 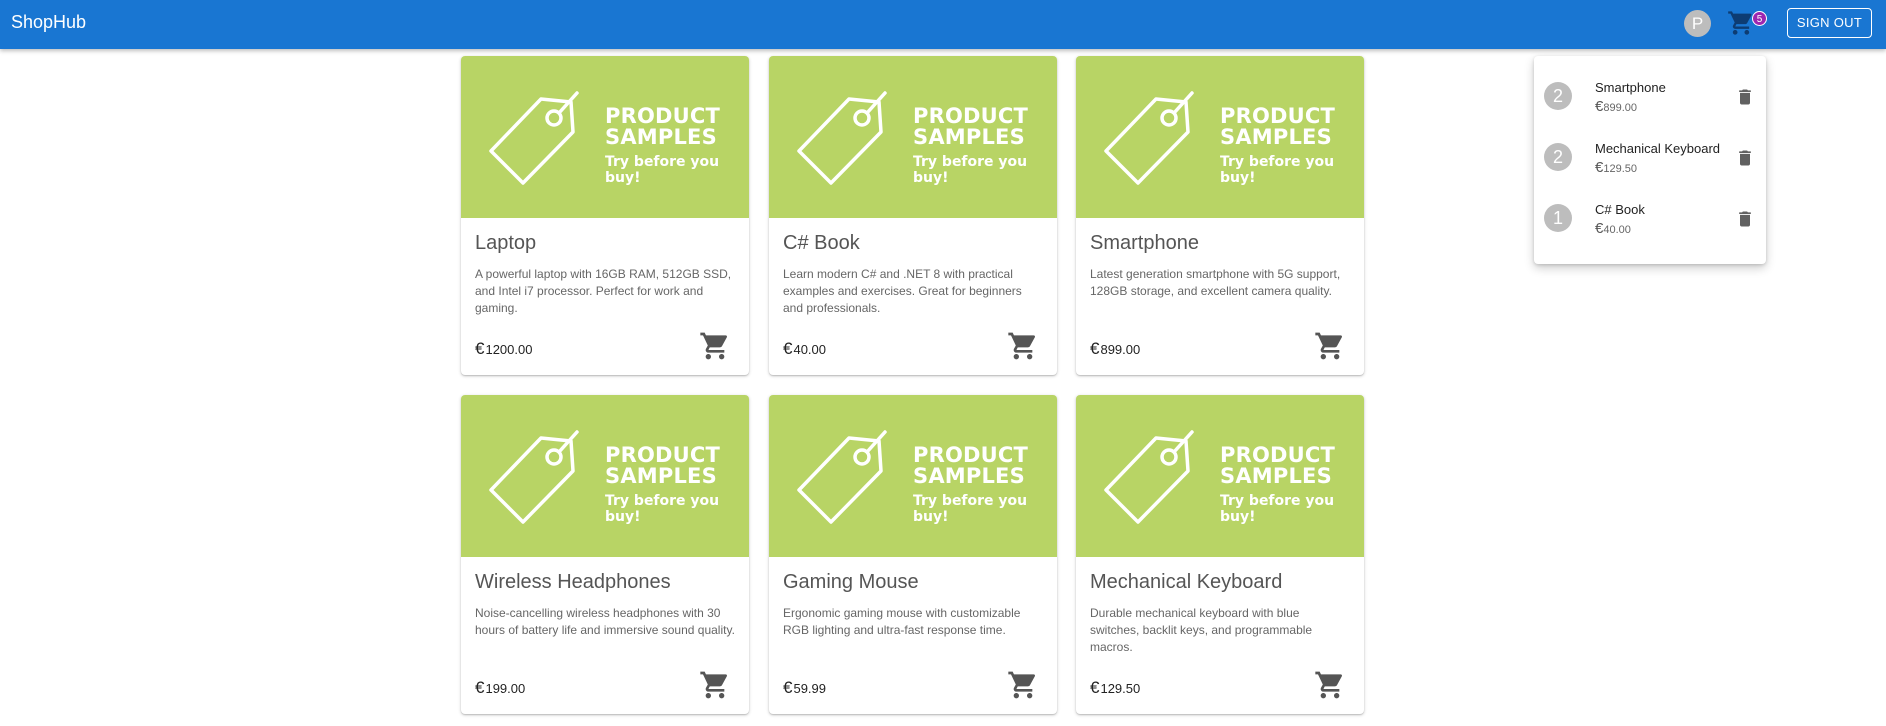 I want to click on product-price: €59.99, so click(x=804, y=688).